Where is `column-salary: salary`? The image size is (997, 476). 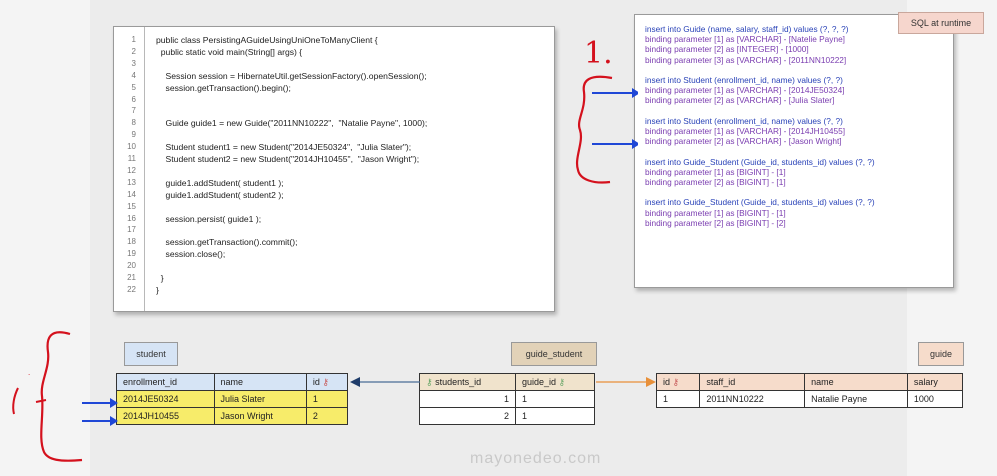
column-salary: salary is located at coordinates (935, 382).